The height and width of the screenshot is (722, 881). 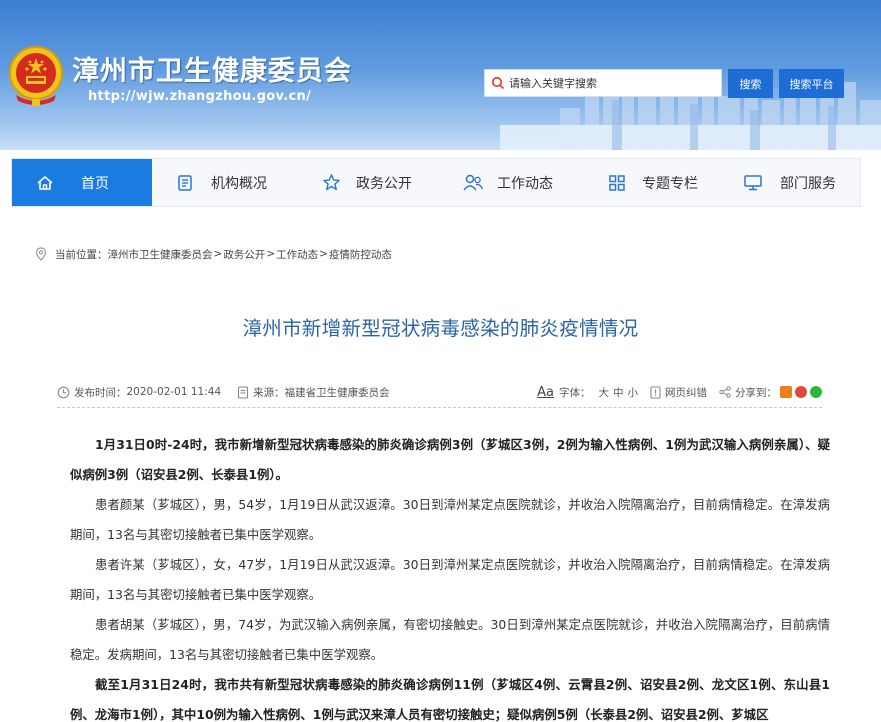 I want to click on search-box, so click(x=603, y=83).